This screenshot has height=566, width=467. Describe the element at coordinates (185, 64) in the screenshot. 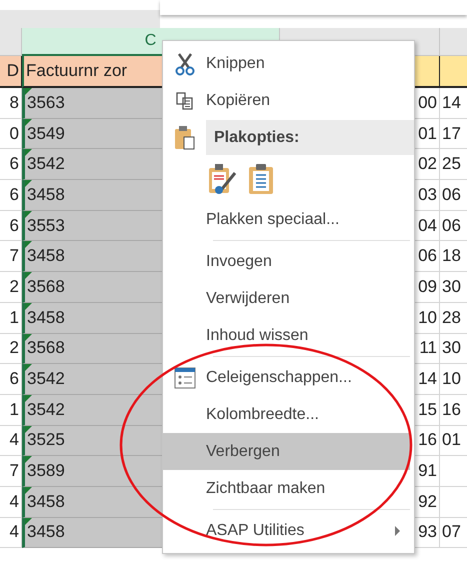

I see `scissors-icon` at that location.